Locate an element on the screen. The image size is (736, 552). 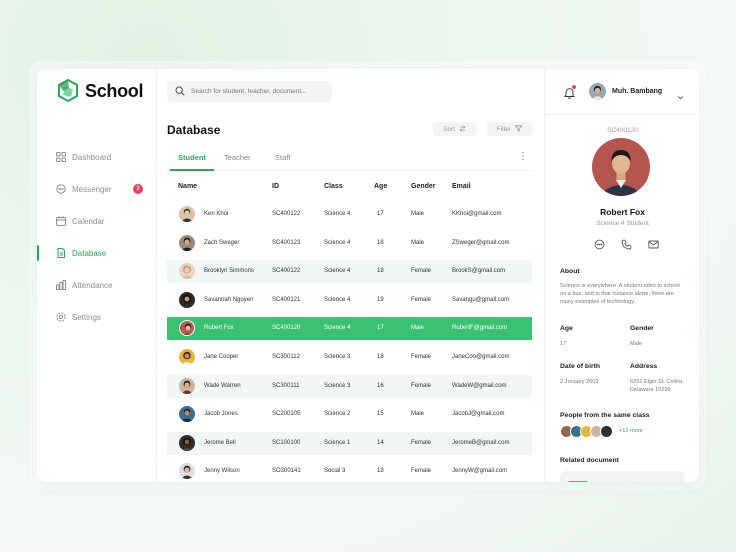
phone-icon is located at coordinates (626, 244).